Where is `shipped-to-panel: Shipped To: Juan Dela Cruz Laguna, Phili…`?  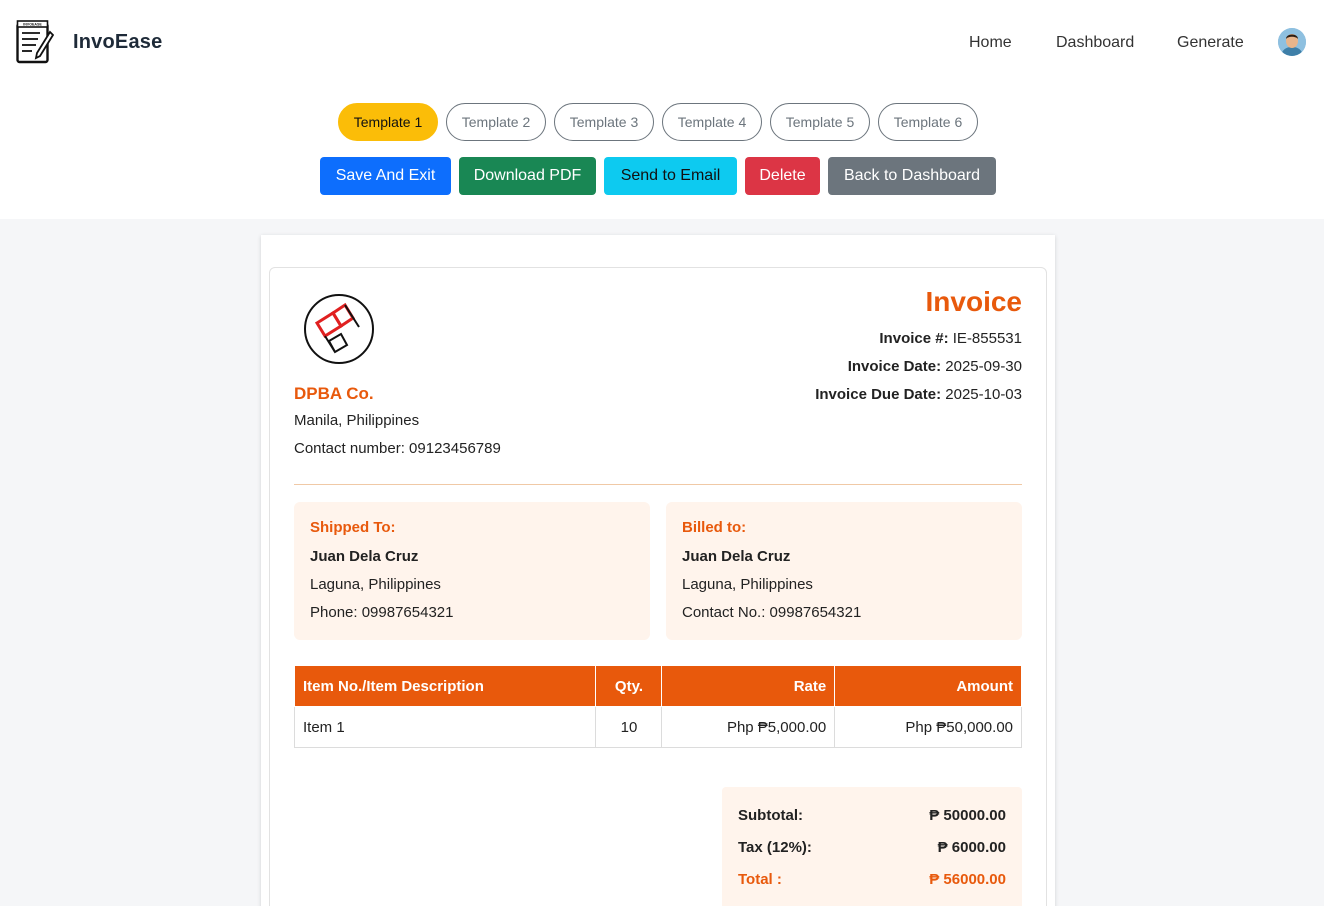
shipped-to-panel: Shipped To: Juan Dela Cruz Laguna, Phili… is located at coordinates (472, 571).